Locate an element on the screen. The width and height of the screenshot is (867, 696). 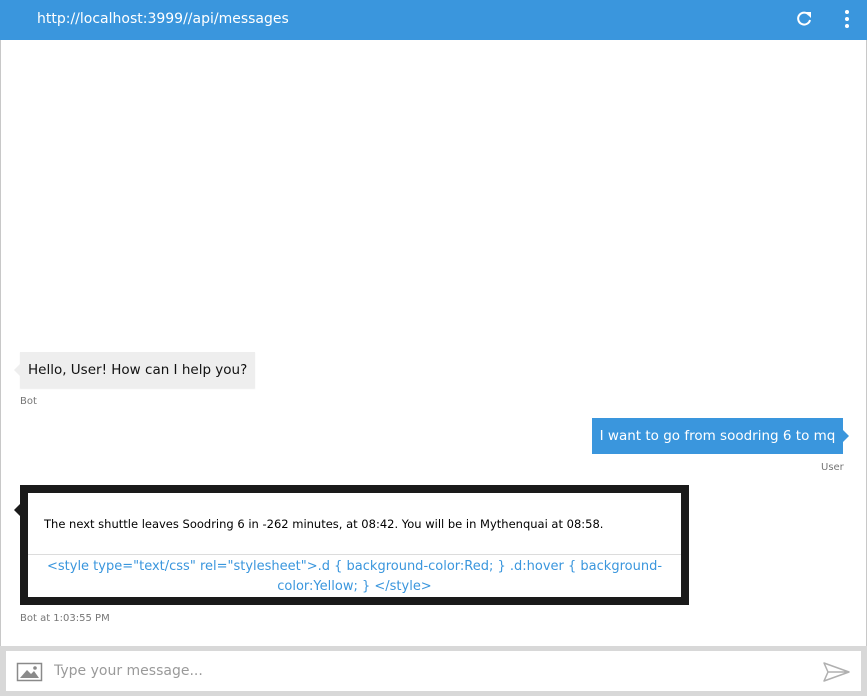
divider is located at coordinates (354, 554).